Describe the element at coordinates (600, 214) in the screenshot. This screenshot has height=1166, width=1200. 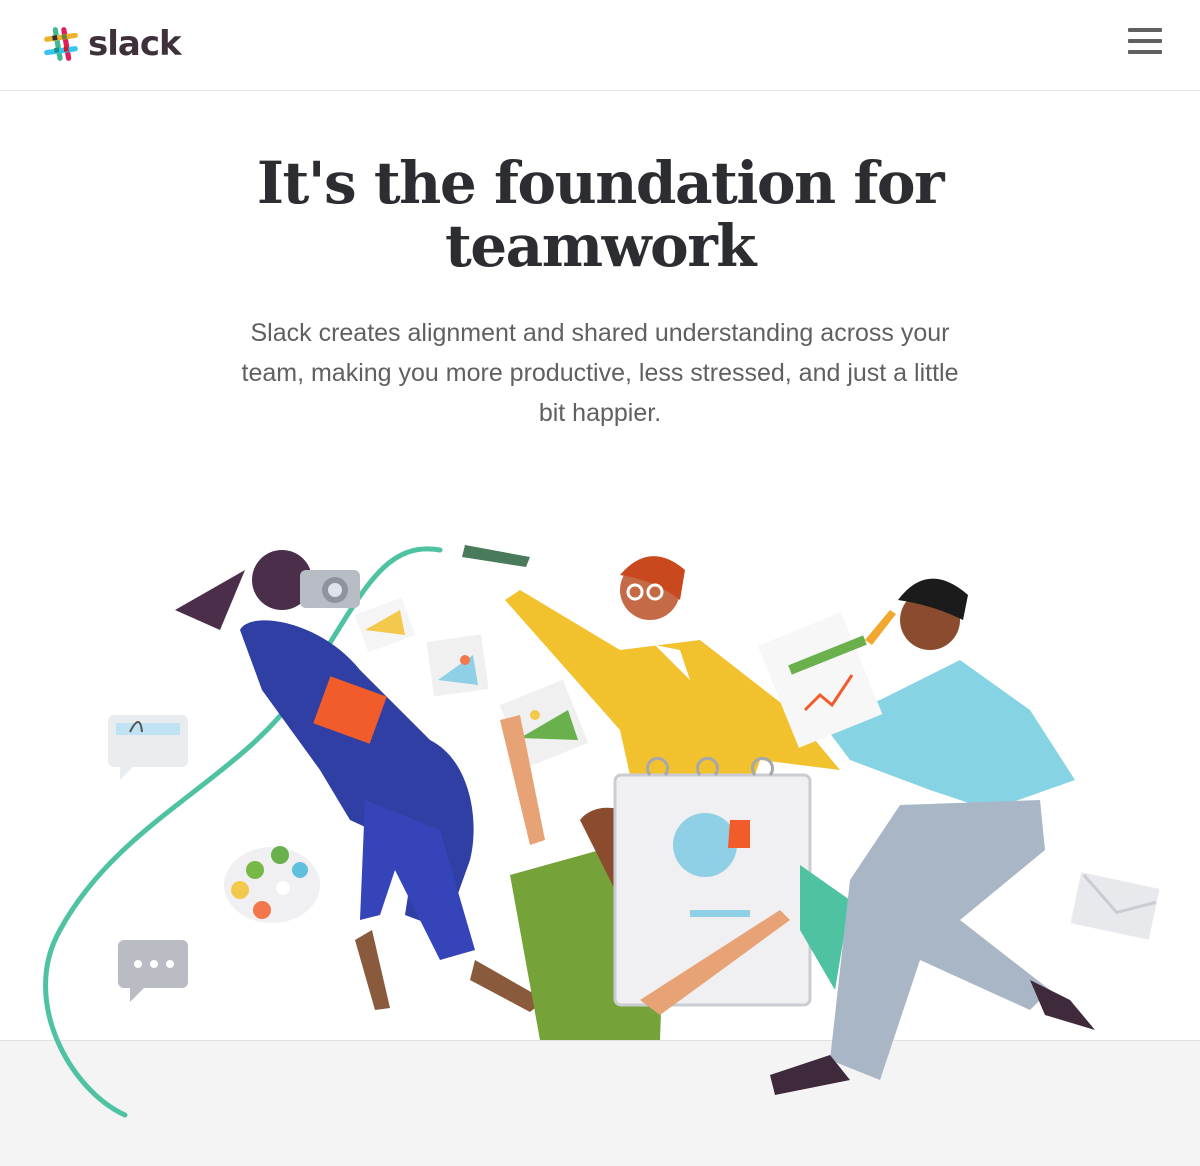
I see `hero-title: It's the foundation for teamwork` at that location.